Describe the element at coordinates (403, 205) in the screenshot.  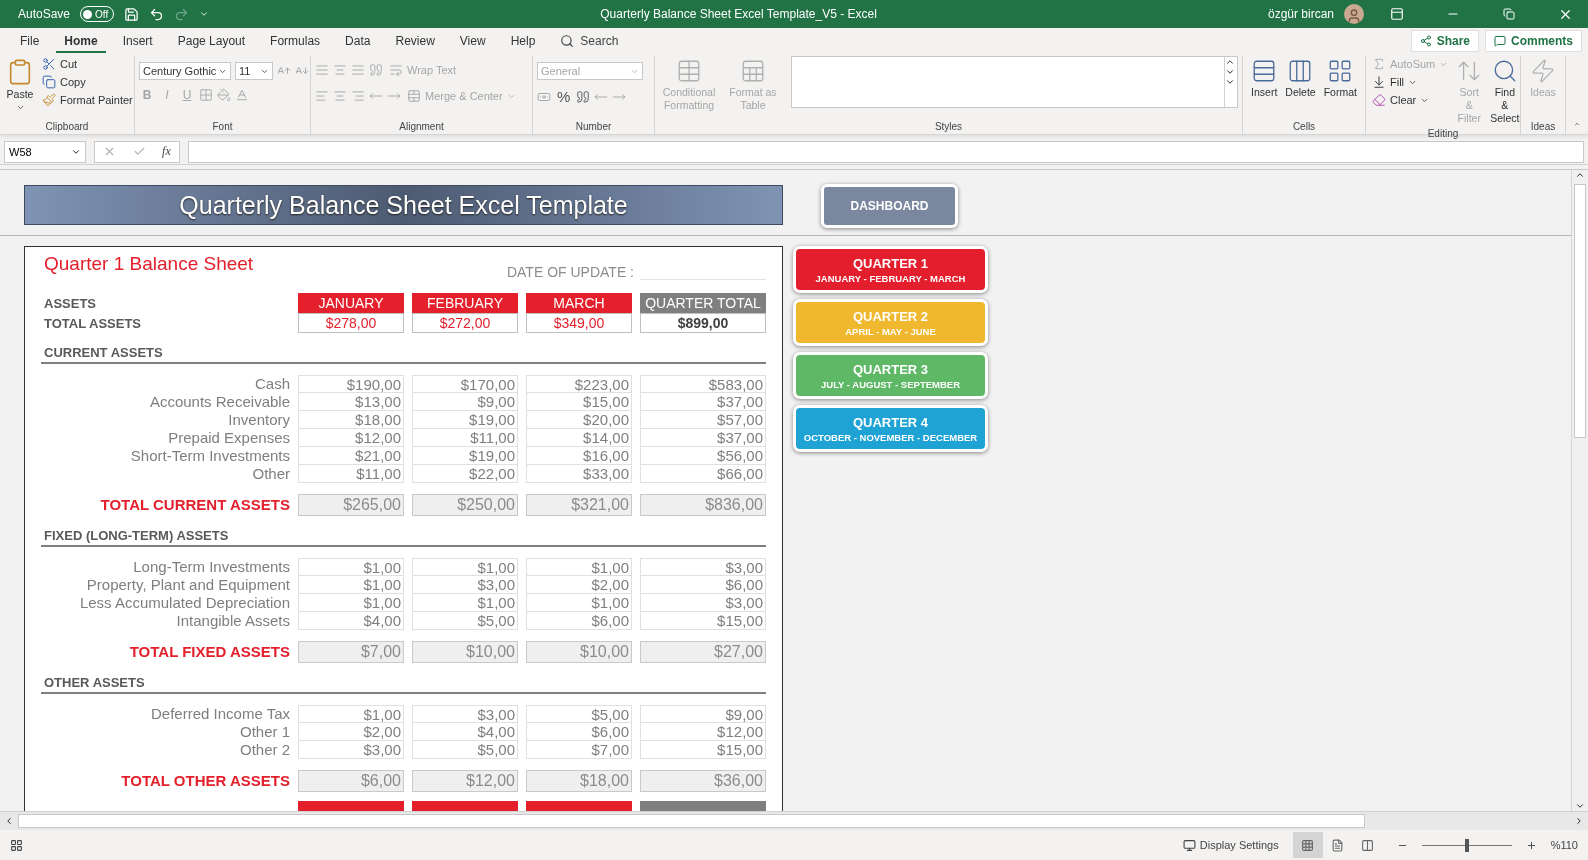
I see `sheet-banner: Quarterly Balance Sheet Excel Template` at that location.